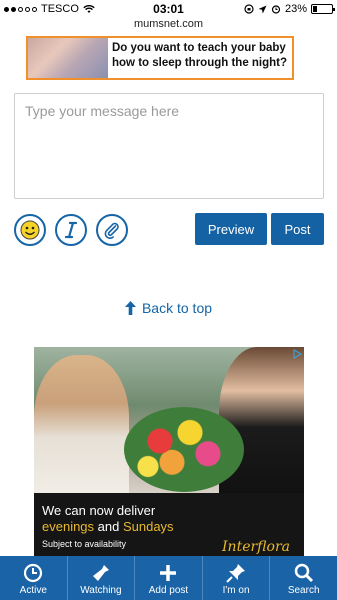 The height and width of the screenshot is (600, 337). I want to click on paperclip-icon, so click(111, 230).